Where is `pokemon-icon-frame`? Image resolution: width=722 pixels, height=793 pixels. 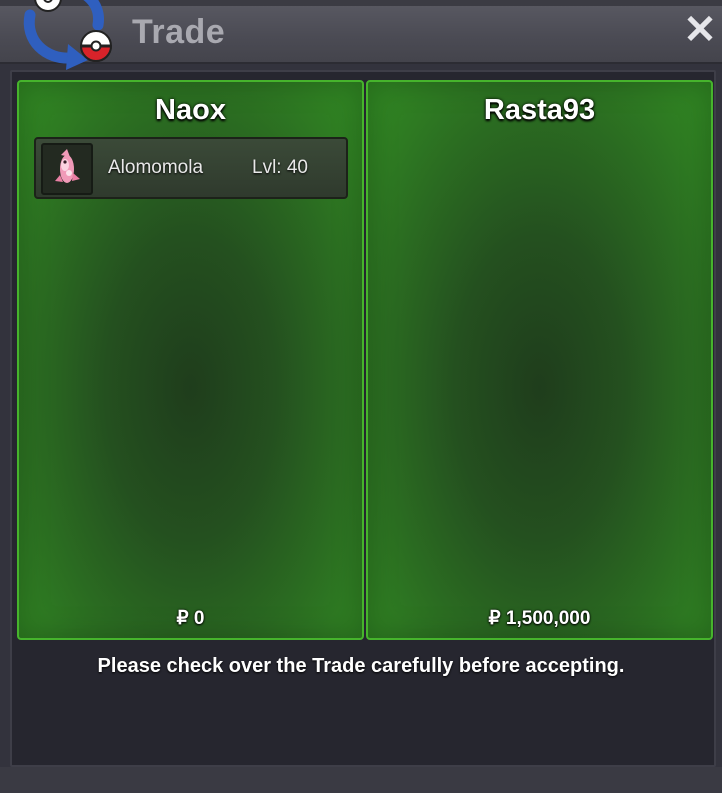
pokemon-icon-frame is located at coordinates (67, 169).